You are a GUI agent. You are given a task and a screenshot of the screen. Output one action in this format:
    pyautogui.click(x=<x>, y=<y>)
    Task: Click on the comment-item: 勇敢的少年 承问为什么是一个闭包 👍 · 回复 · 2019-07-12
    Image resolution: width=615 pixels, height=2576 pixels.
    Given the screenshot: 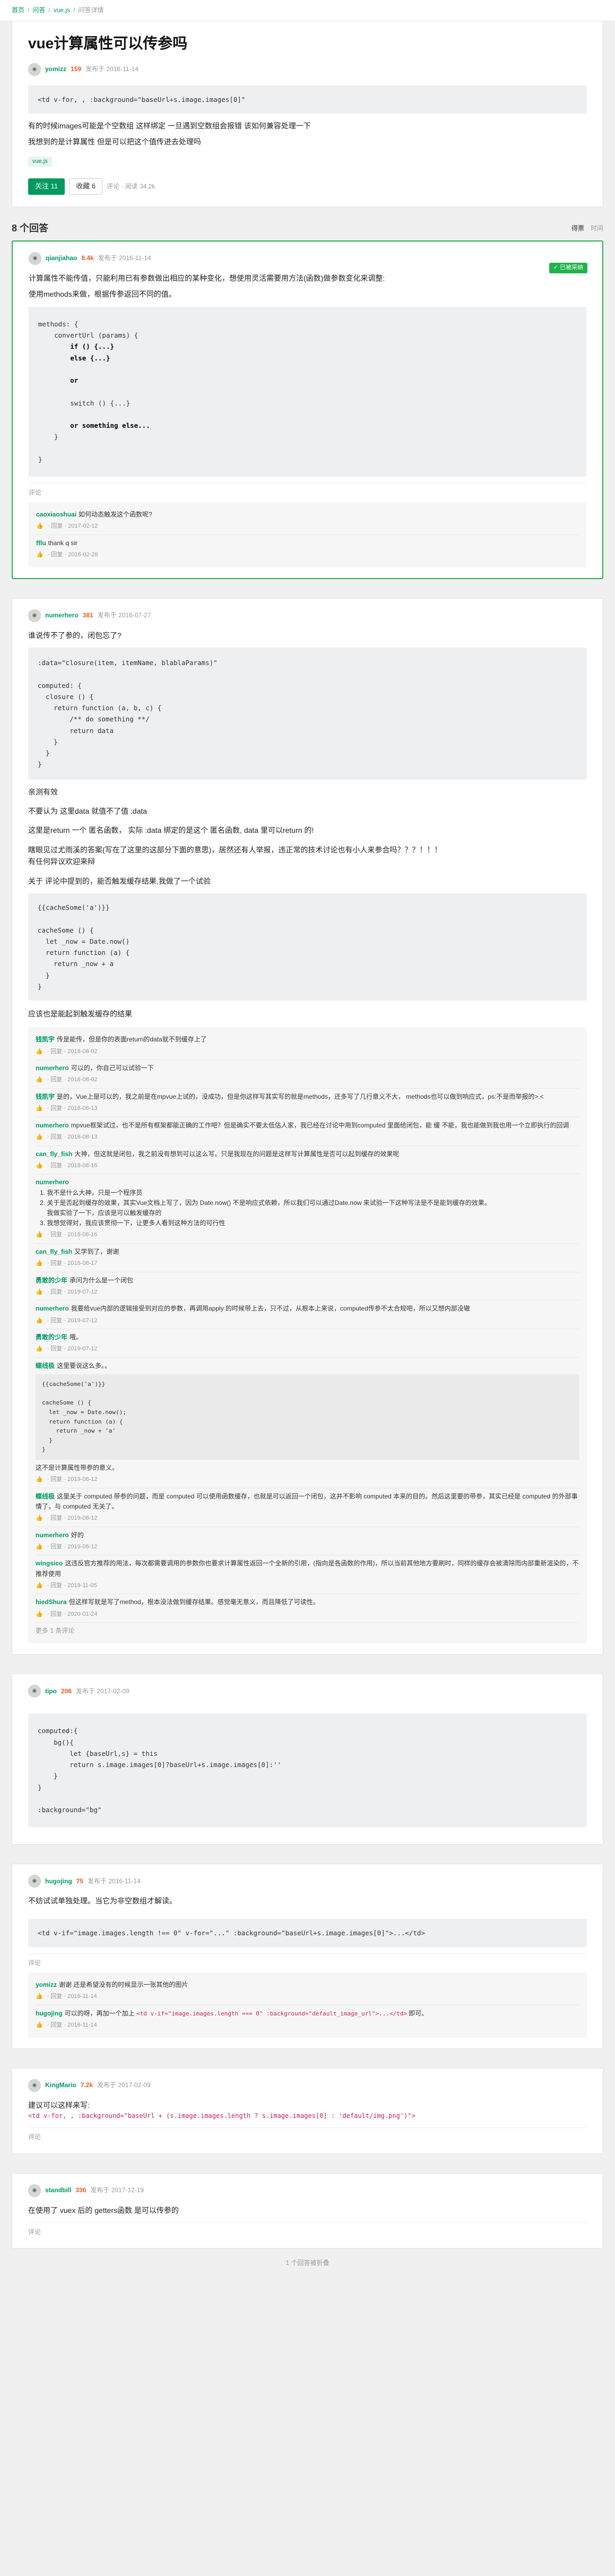 What is the action you would take?
    pyautogui.click(x=308, y=1286)
    